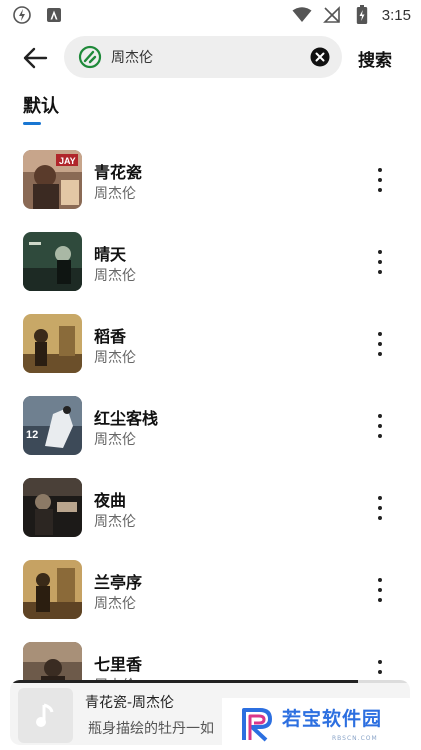 This screenshot has width=421, height=750. I want to click on song-row: 兰亭序 周杰伦, so click(210, 591).